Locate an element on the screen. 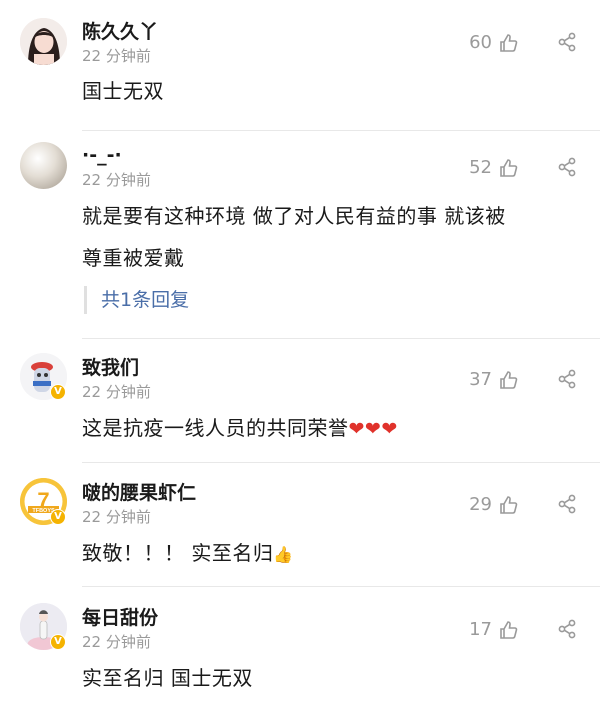 The width and height of the screenshot is (600, 706). view-replies-link: 共1条回复 is located at coordinates (136, 300).